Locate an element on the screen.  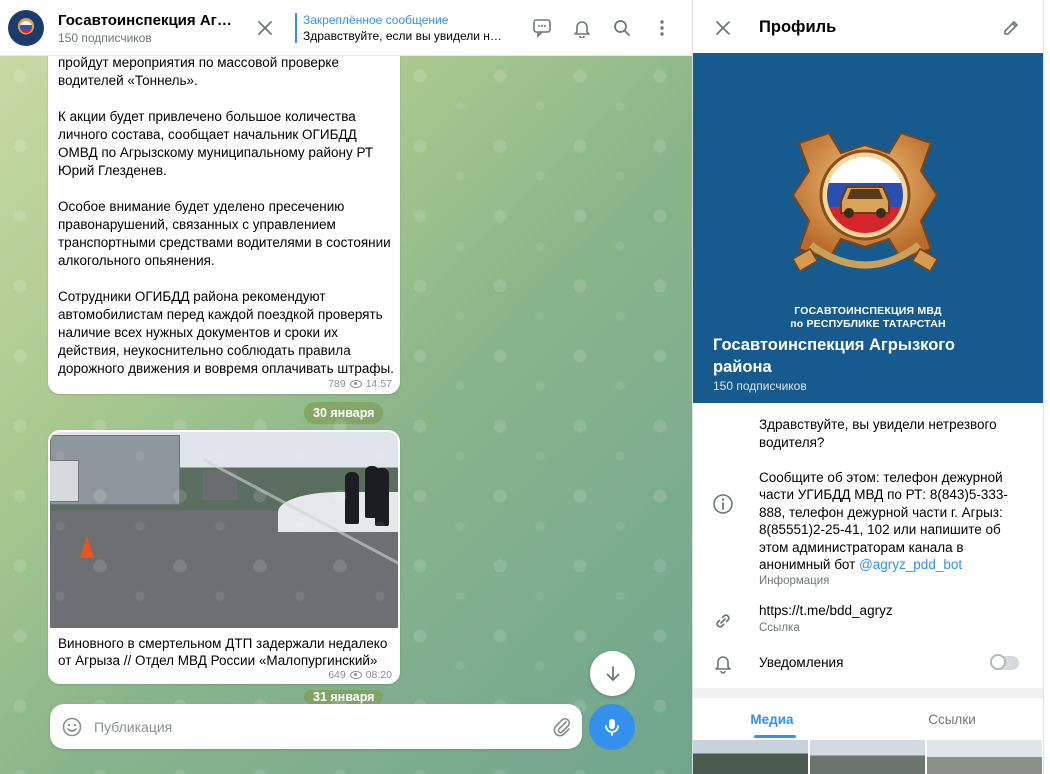
tab-links: Ссылки is located at coordinates (952, 719).